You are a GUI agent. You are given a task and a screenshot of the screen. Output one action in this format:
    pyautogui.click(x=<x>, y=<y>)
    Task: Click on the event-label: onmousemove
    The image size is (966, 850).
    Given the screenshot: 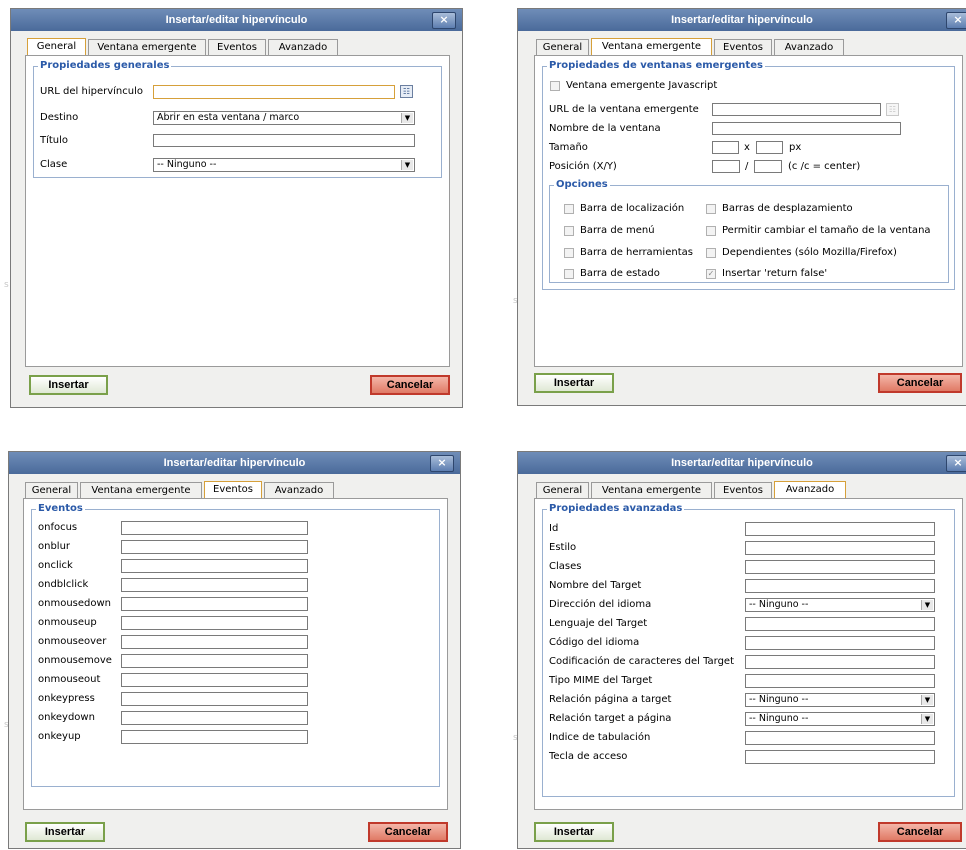 What is the action you would take?
    pyautogui.click(x=75, y=660)
    